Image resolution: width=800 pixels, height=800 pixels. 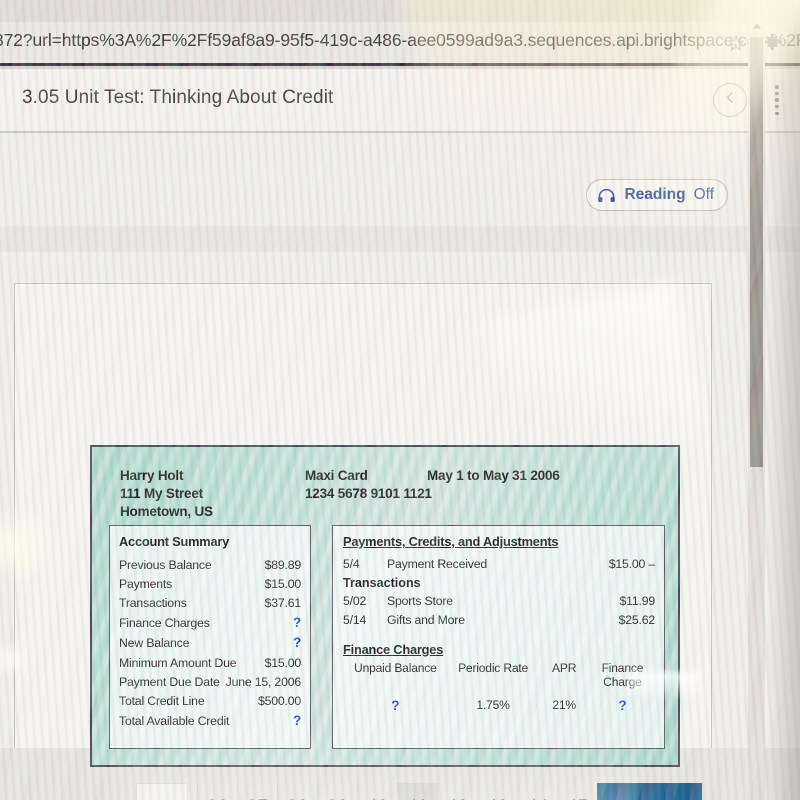 I want to click on account-summary-label: Finance Charges, so click(x=164, y=623).